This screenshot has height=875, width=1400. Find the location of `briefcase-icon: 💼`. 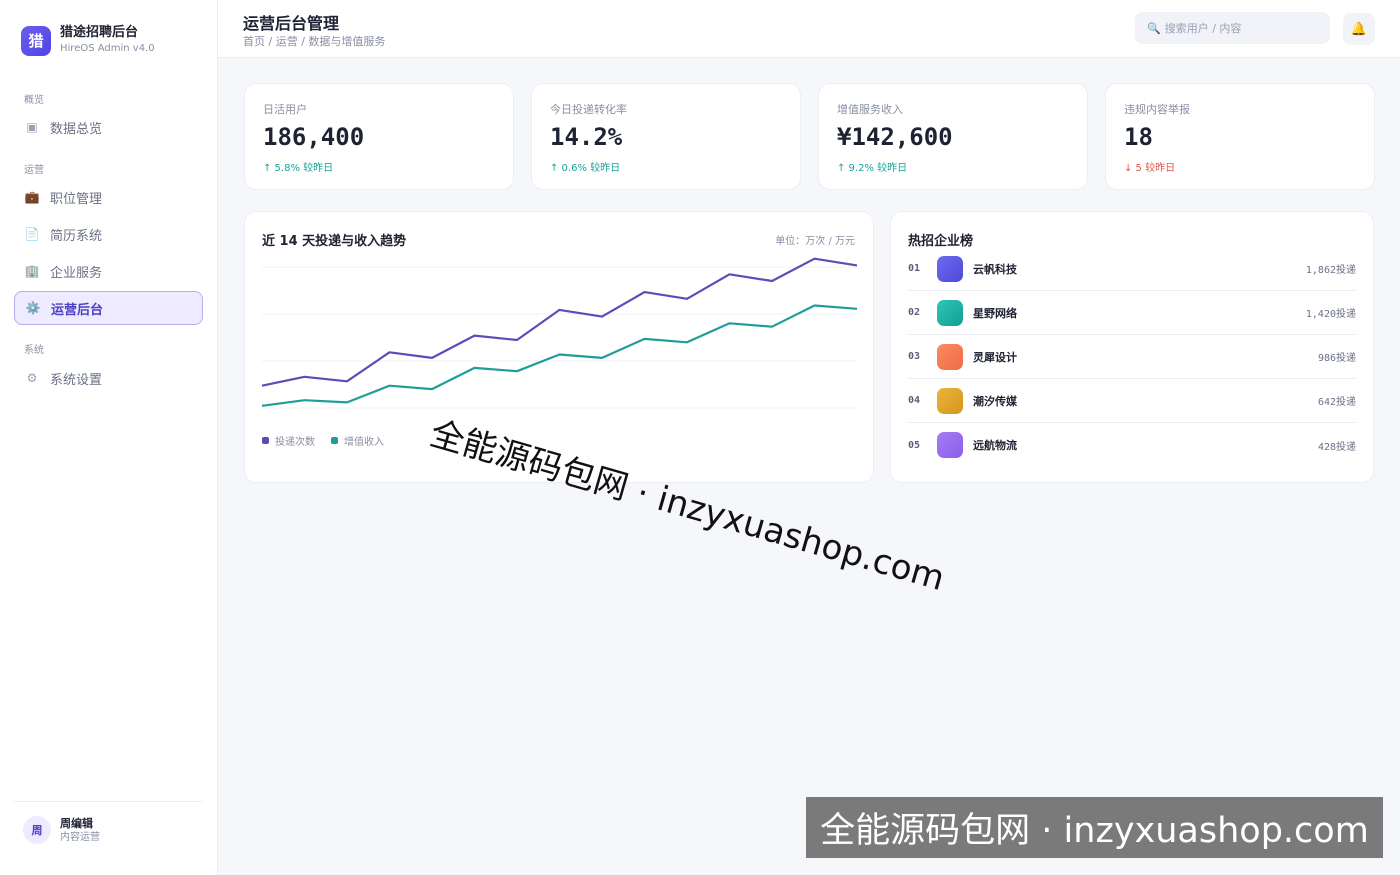

briefcase-icon: 💼 is located at coordinates (32, 197).